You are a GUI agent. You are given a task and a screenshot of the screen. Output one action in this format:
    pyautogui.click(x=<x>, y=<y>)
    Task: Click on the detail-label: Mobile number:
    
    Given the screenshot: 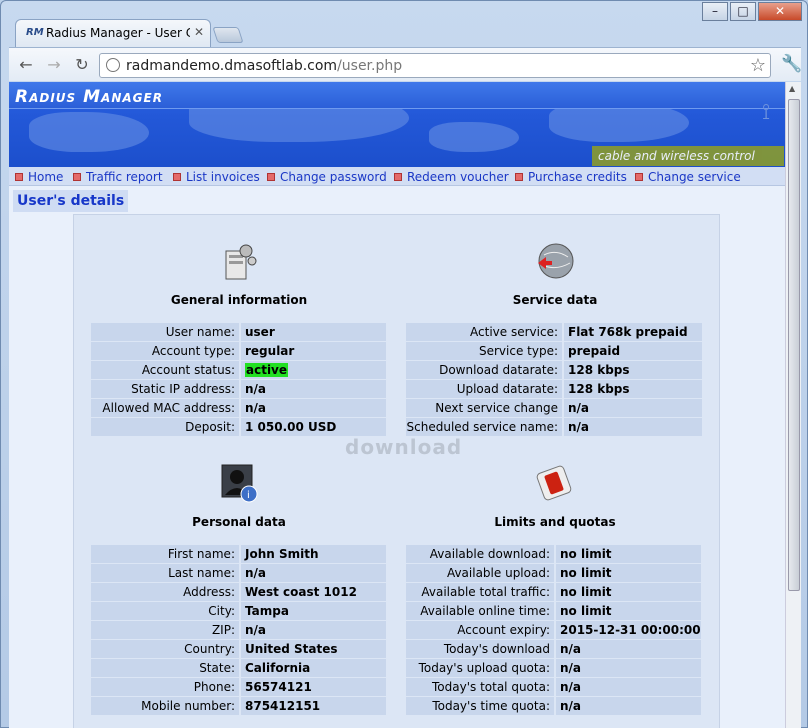 What is the action you would take?
    pyautogui.click(x=165, y=706)
    